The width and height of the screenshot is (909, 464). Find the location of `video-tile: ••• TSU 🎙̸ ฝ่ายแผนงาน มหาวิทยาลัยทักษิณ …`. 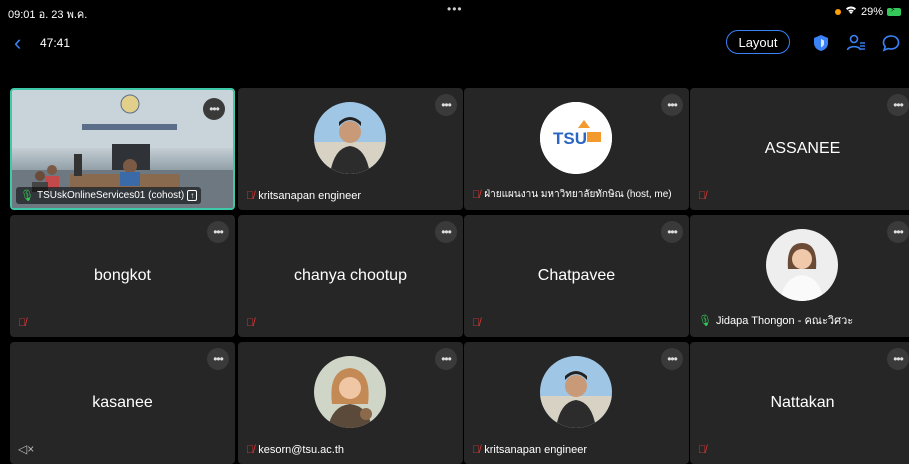

video-tile: ••• TSU 🎙̸ ฝ่ายแผนงาน มหาวิทยาลัยทักษิณ … is located at coordinates (576, 149).